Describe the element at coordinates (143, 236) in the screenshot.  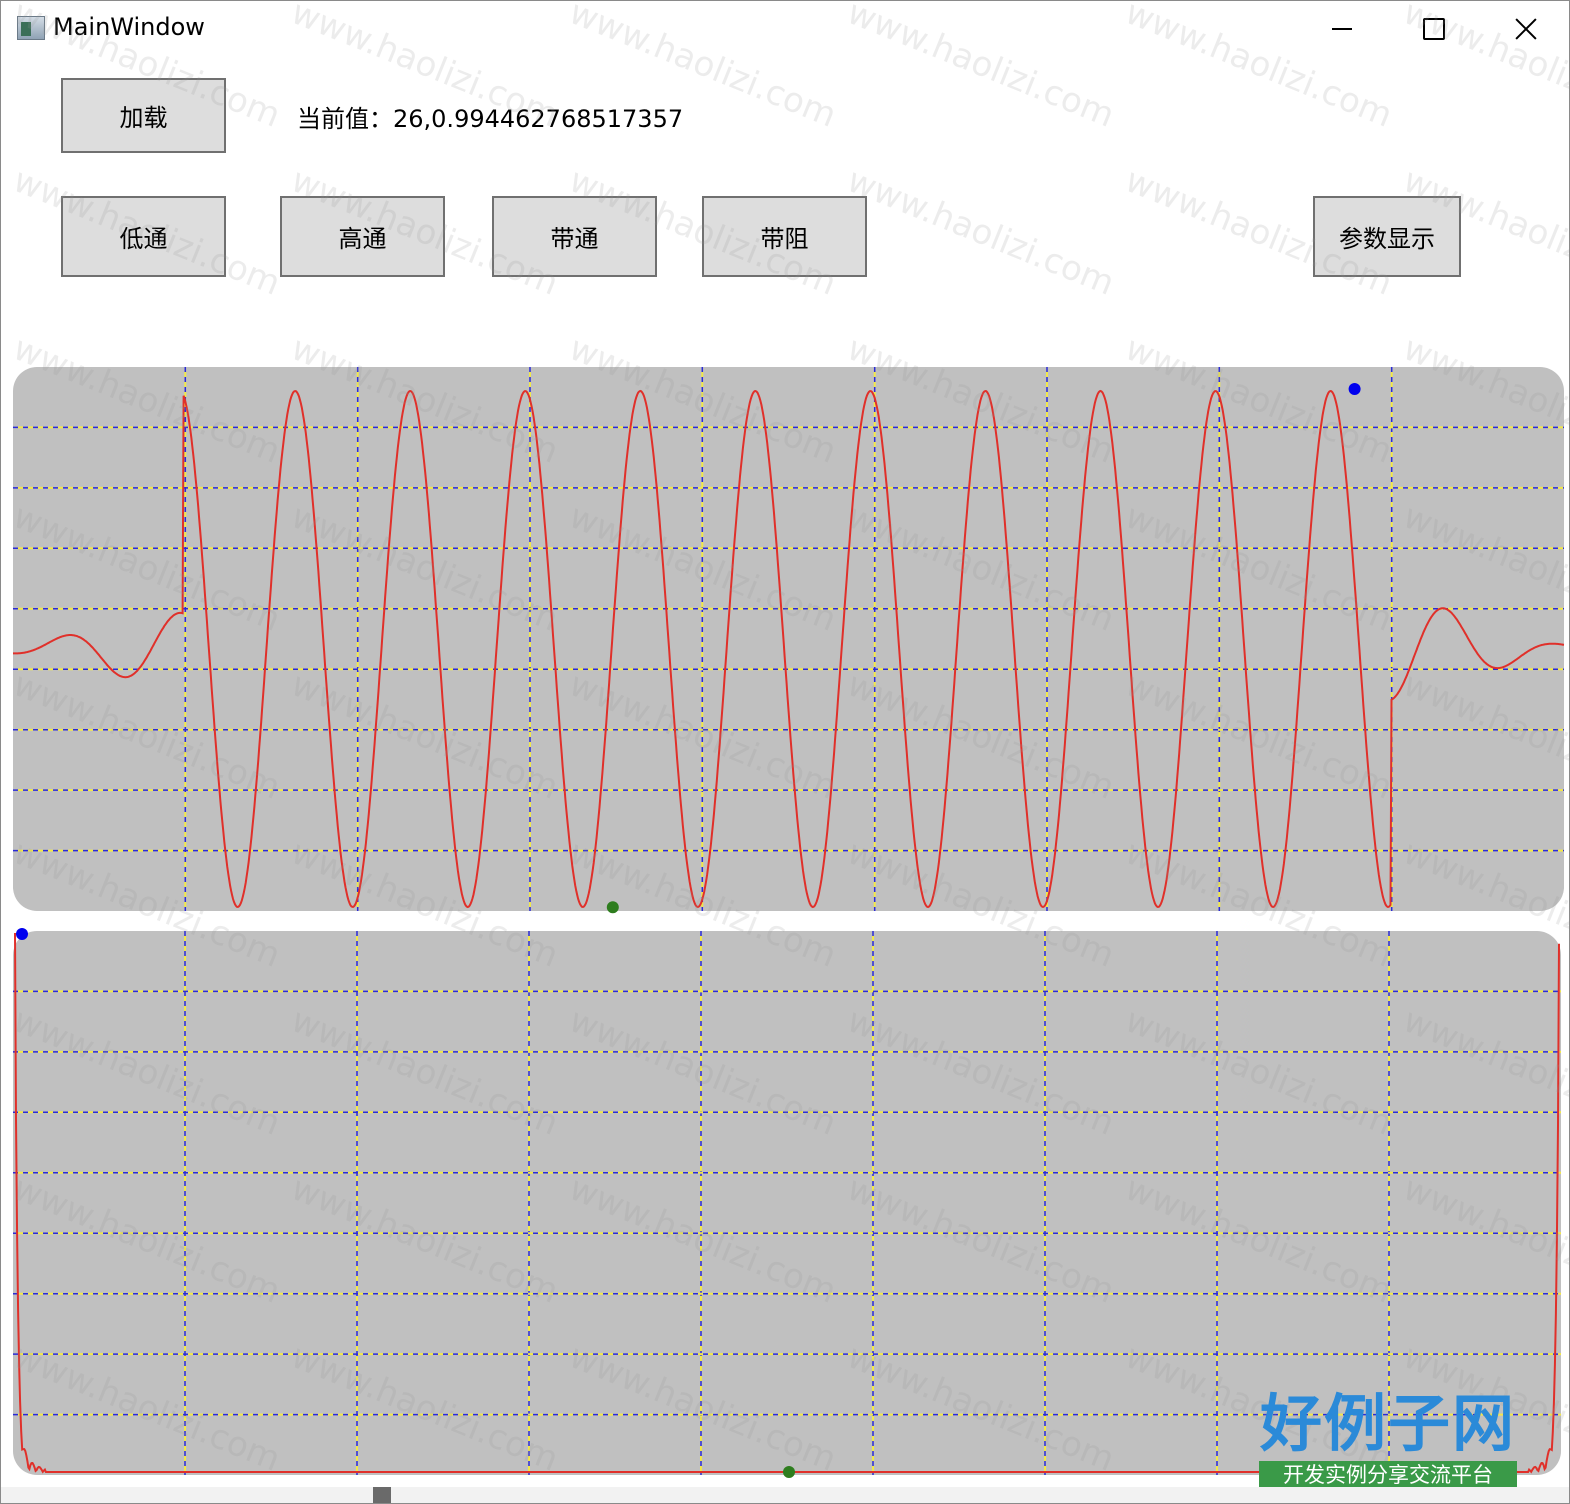
I see `lowpass-button: 低通` at that location.